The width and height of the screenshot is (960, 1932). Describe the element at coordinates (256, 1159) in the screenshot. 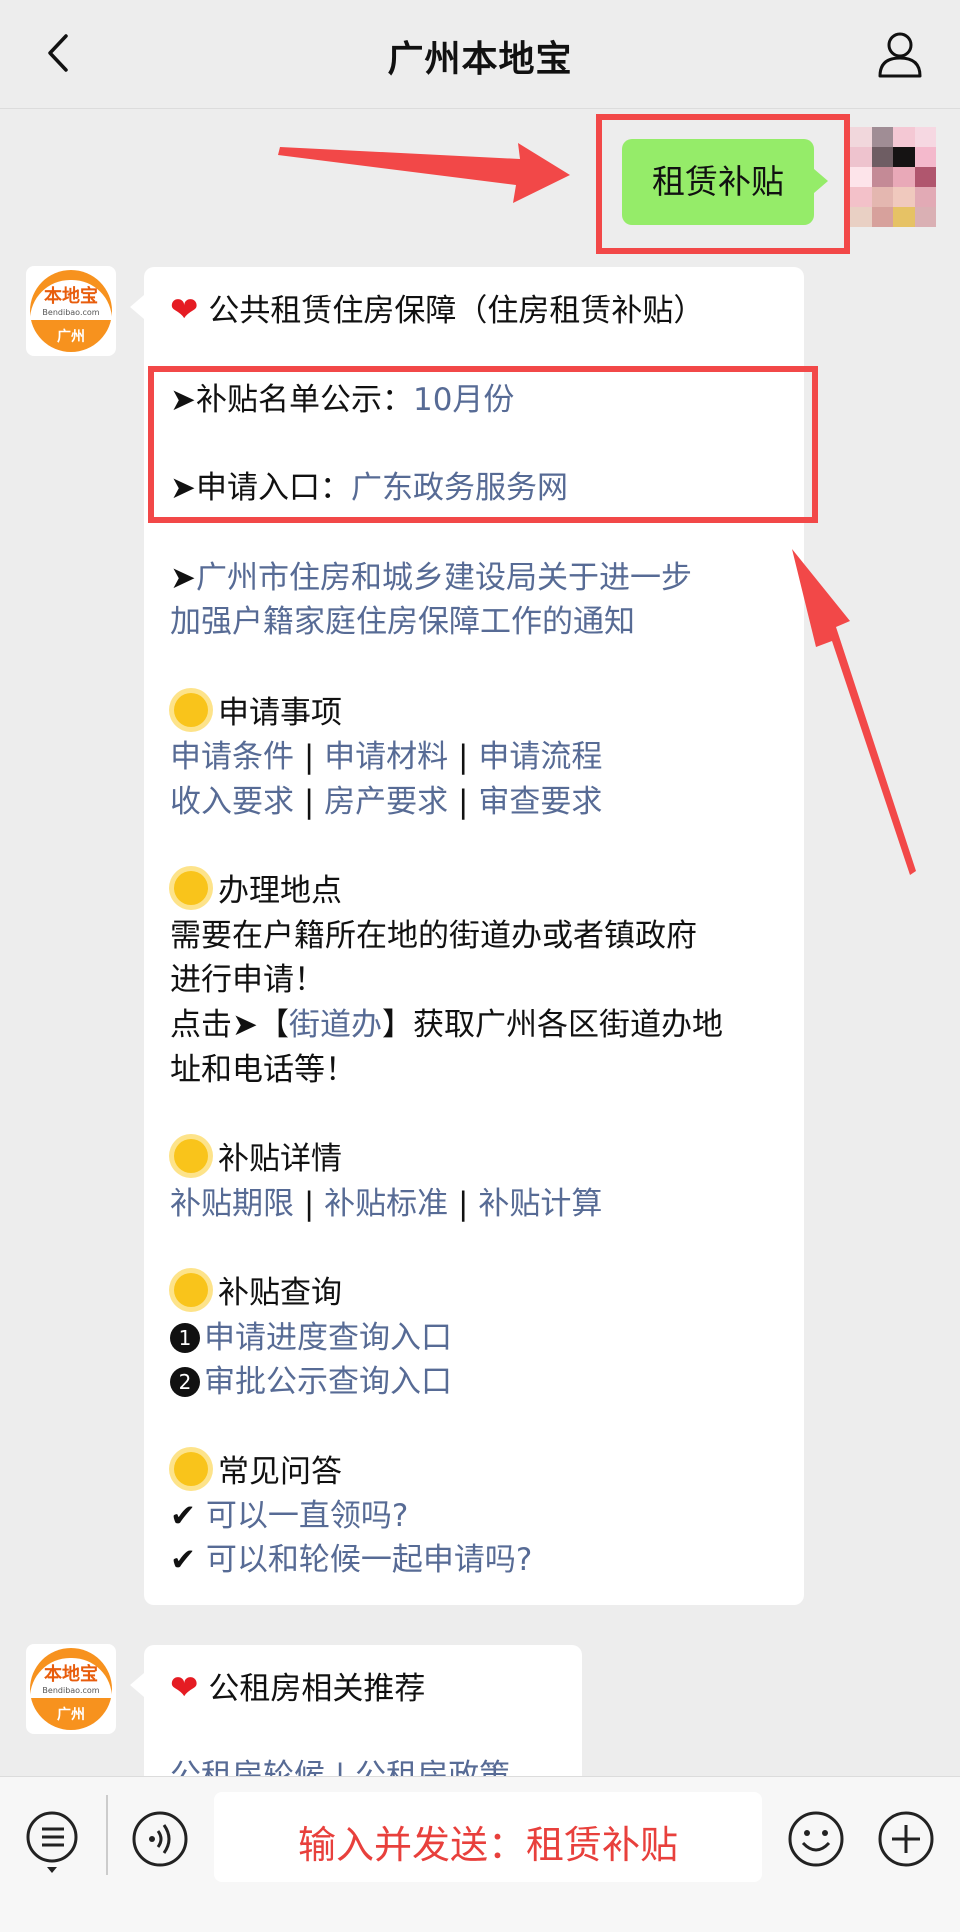

I see `section-subsidy-details: 补贴详情` at that location.